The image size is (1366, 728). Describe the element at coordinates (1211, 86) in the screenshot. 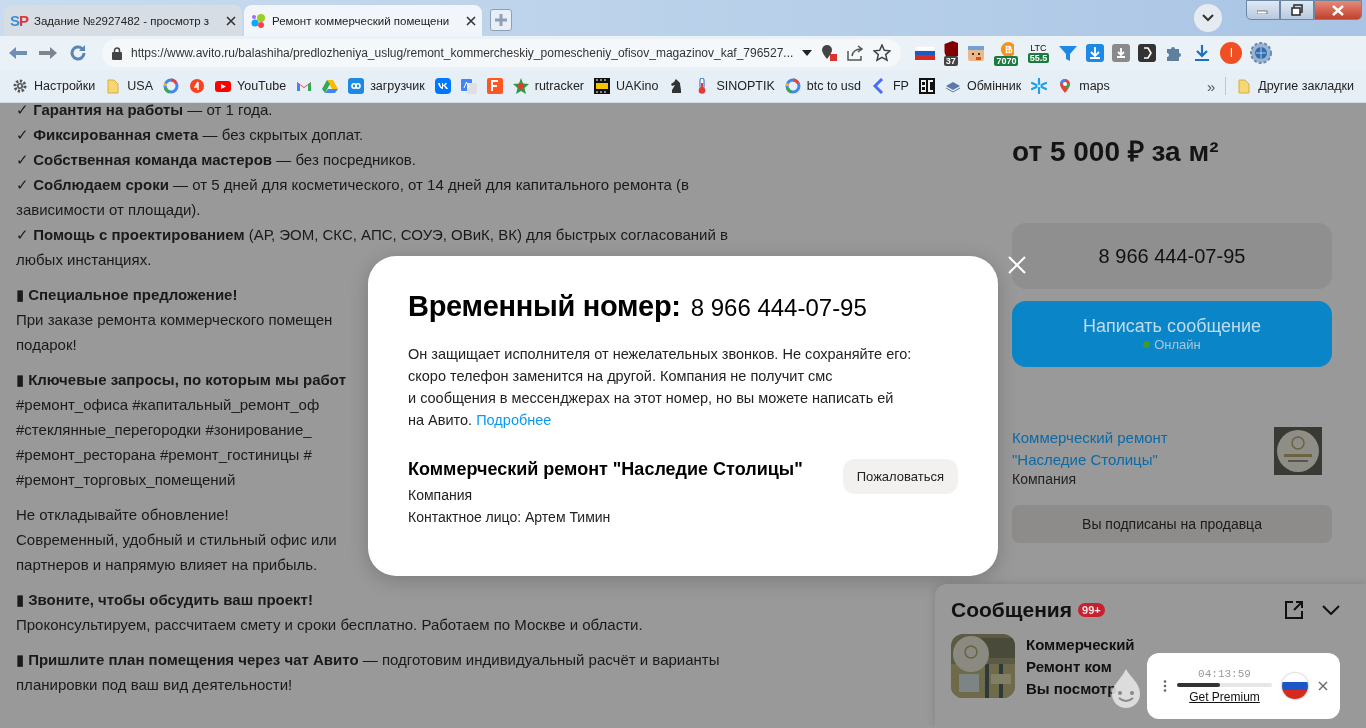

I see `more-bookmarks-button: »` at that location.